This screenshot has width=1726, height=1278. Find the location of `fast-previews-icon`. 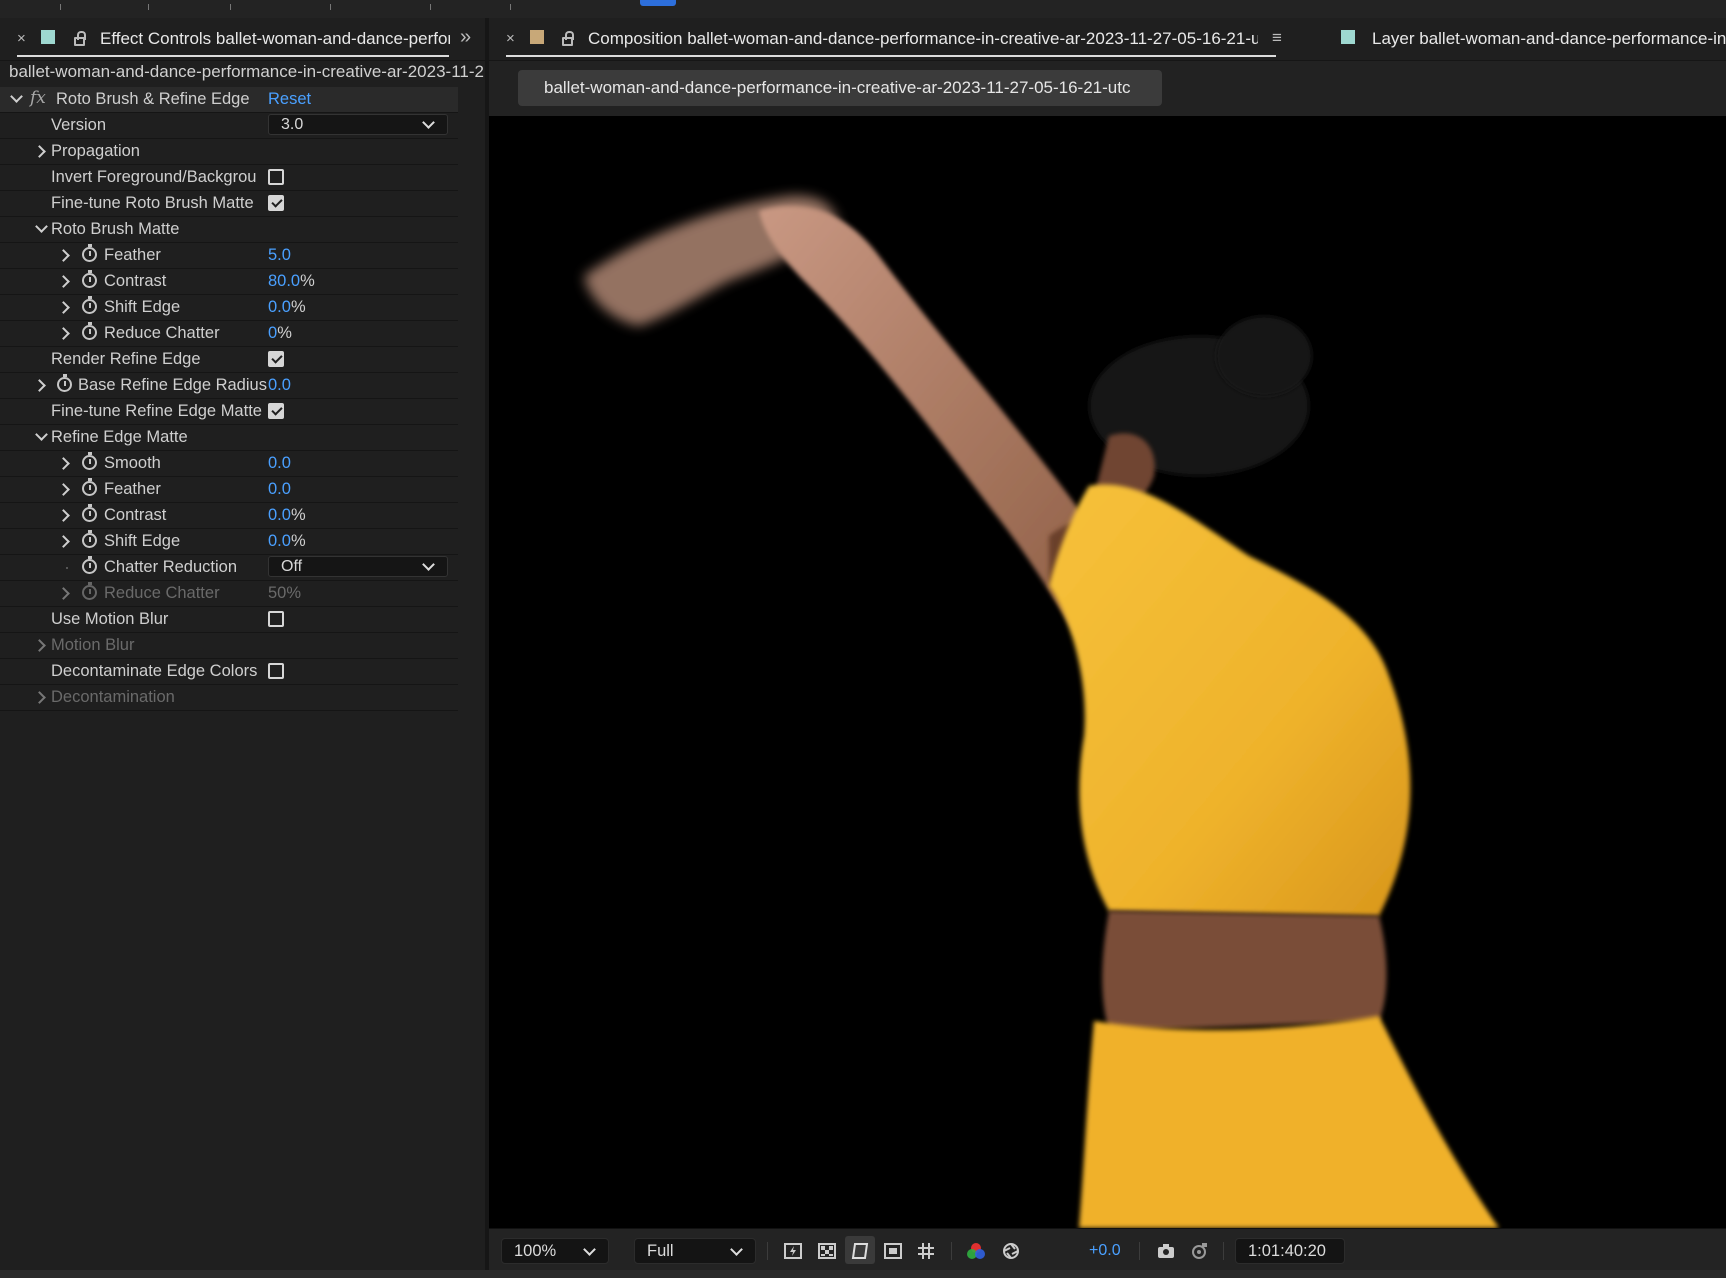

fast-previews-icon is located at coordinates (793, 1251).